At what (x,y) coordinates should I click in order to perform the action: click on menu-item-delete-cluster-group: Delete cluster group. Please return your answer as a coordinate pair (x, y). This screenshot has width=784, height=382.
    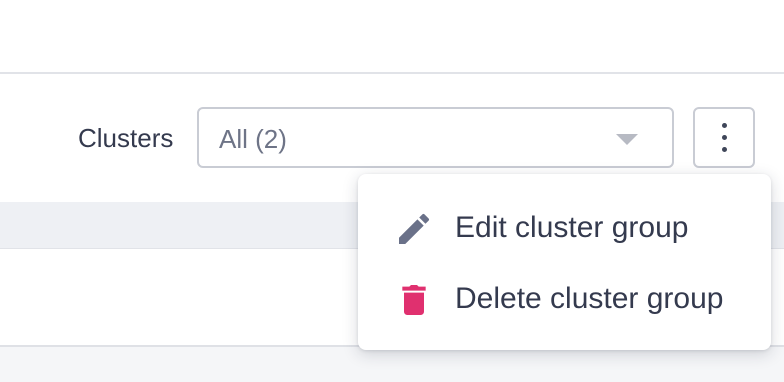
    Looking at the image, I should click on (564, 298).